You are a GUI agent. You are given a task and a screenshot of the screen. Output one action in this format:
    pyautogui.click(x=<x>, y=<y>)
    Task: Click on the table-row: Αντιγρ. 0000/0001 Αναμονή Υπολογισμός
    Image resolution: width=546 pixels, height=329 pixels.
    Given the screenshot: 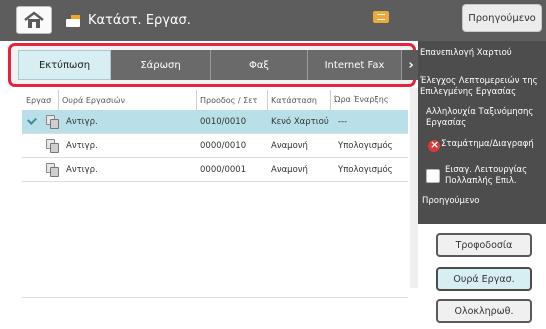 What is the action you would take?
    pyautogui.click(x=215, y=170)
    